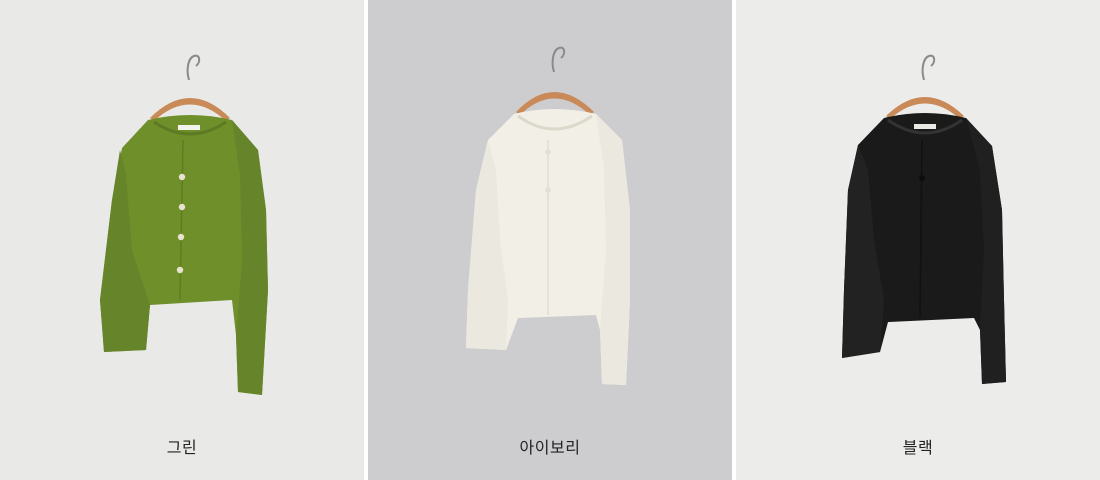 Image resolution: width=1100 pixels, height=480 pixels. What do you see at coordinates (918, 447) in the screenshot?
I see `color-label-black: 블랙` at bounding box center [918, 447].